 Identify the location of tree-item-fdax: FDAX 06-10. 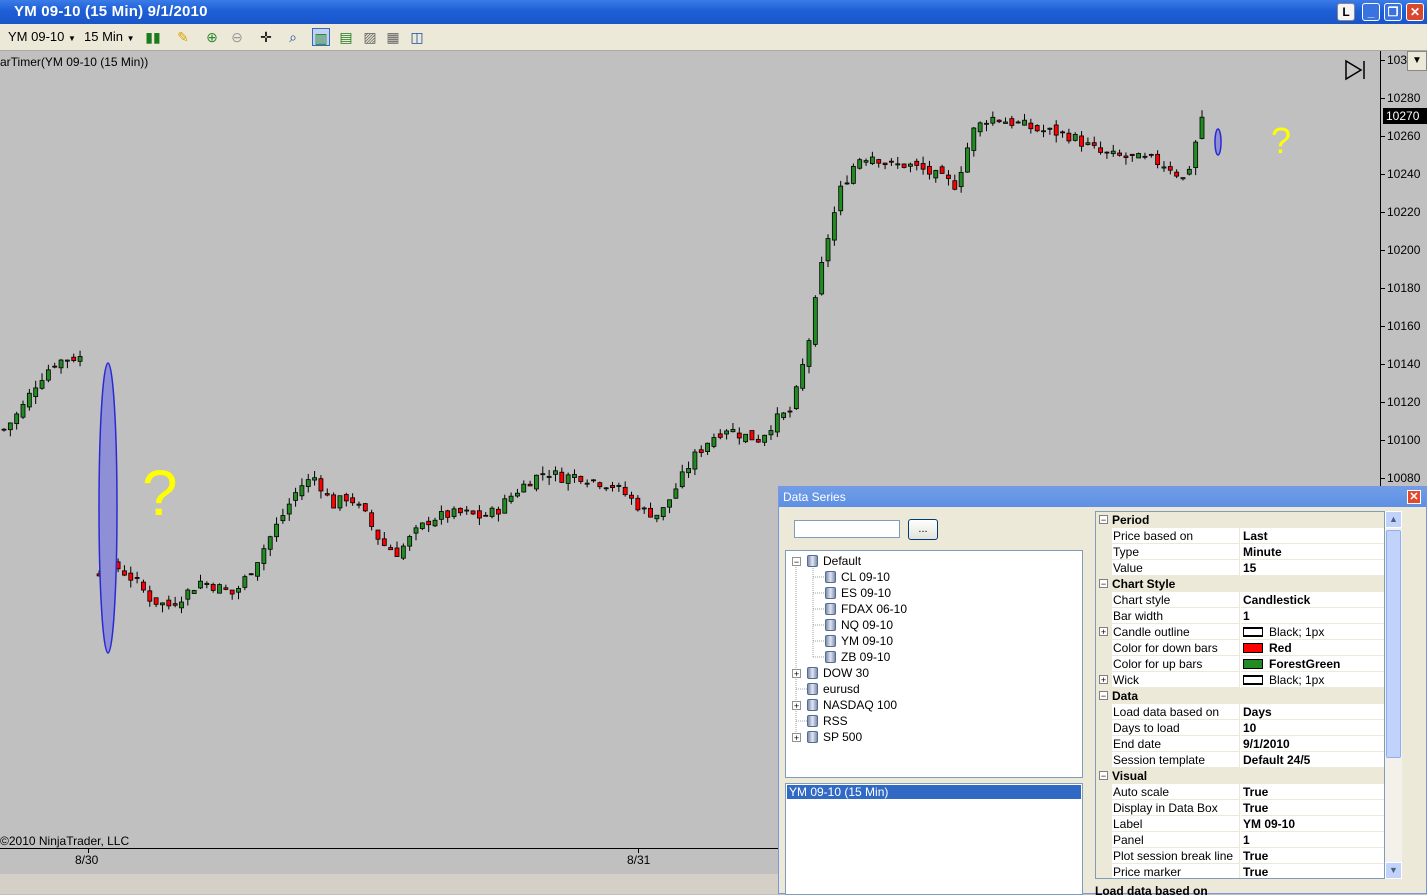
(874, 609).